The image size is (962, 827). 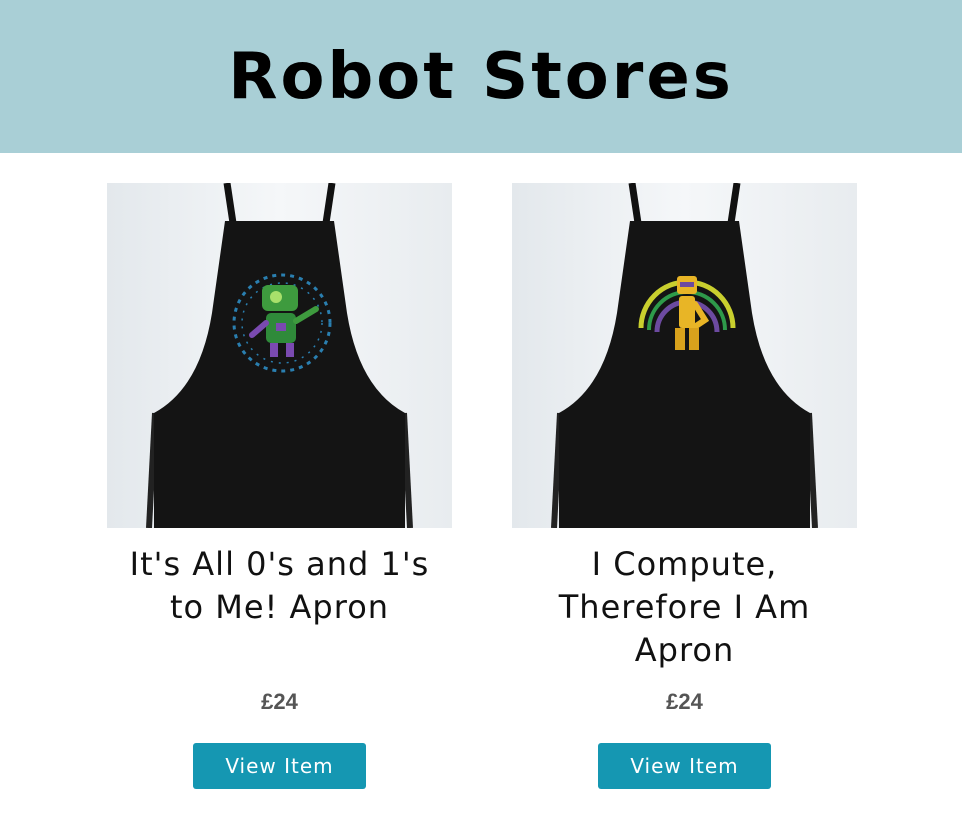 What do you see at coordinates (280, 608) in the screenshot?
I see `product-name: It's All 0's and 1's to Me! Apron` at bounding box center [280, 608].